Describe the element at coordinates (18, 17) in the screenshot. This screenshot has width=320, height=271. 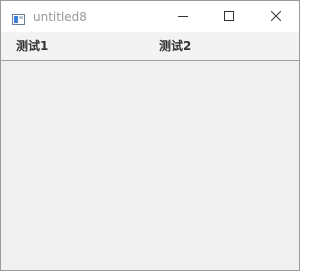
I see `window-app-icon` at that location.